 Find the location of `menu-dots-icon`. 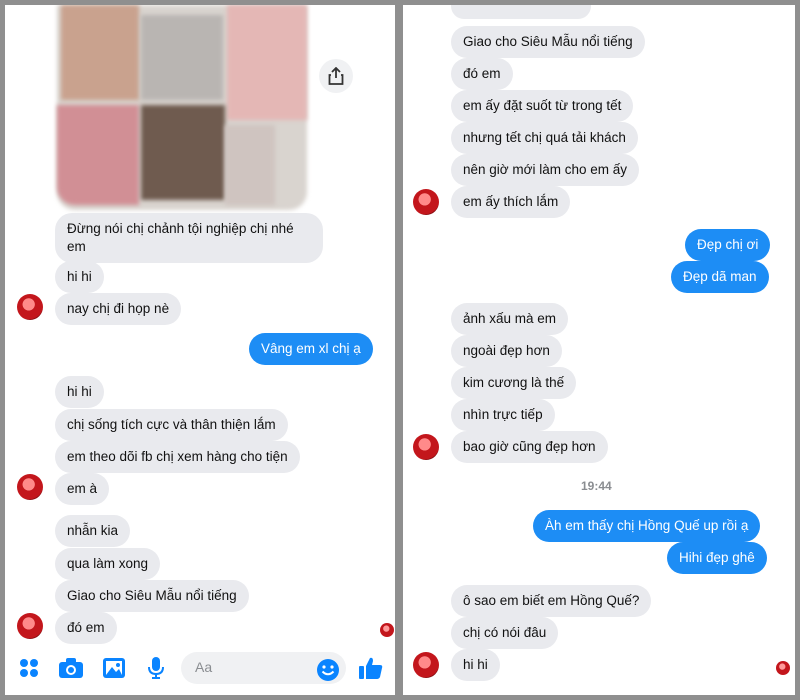

menu-dots-icon is located at coordinates (29, 668).